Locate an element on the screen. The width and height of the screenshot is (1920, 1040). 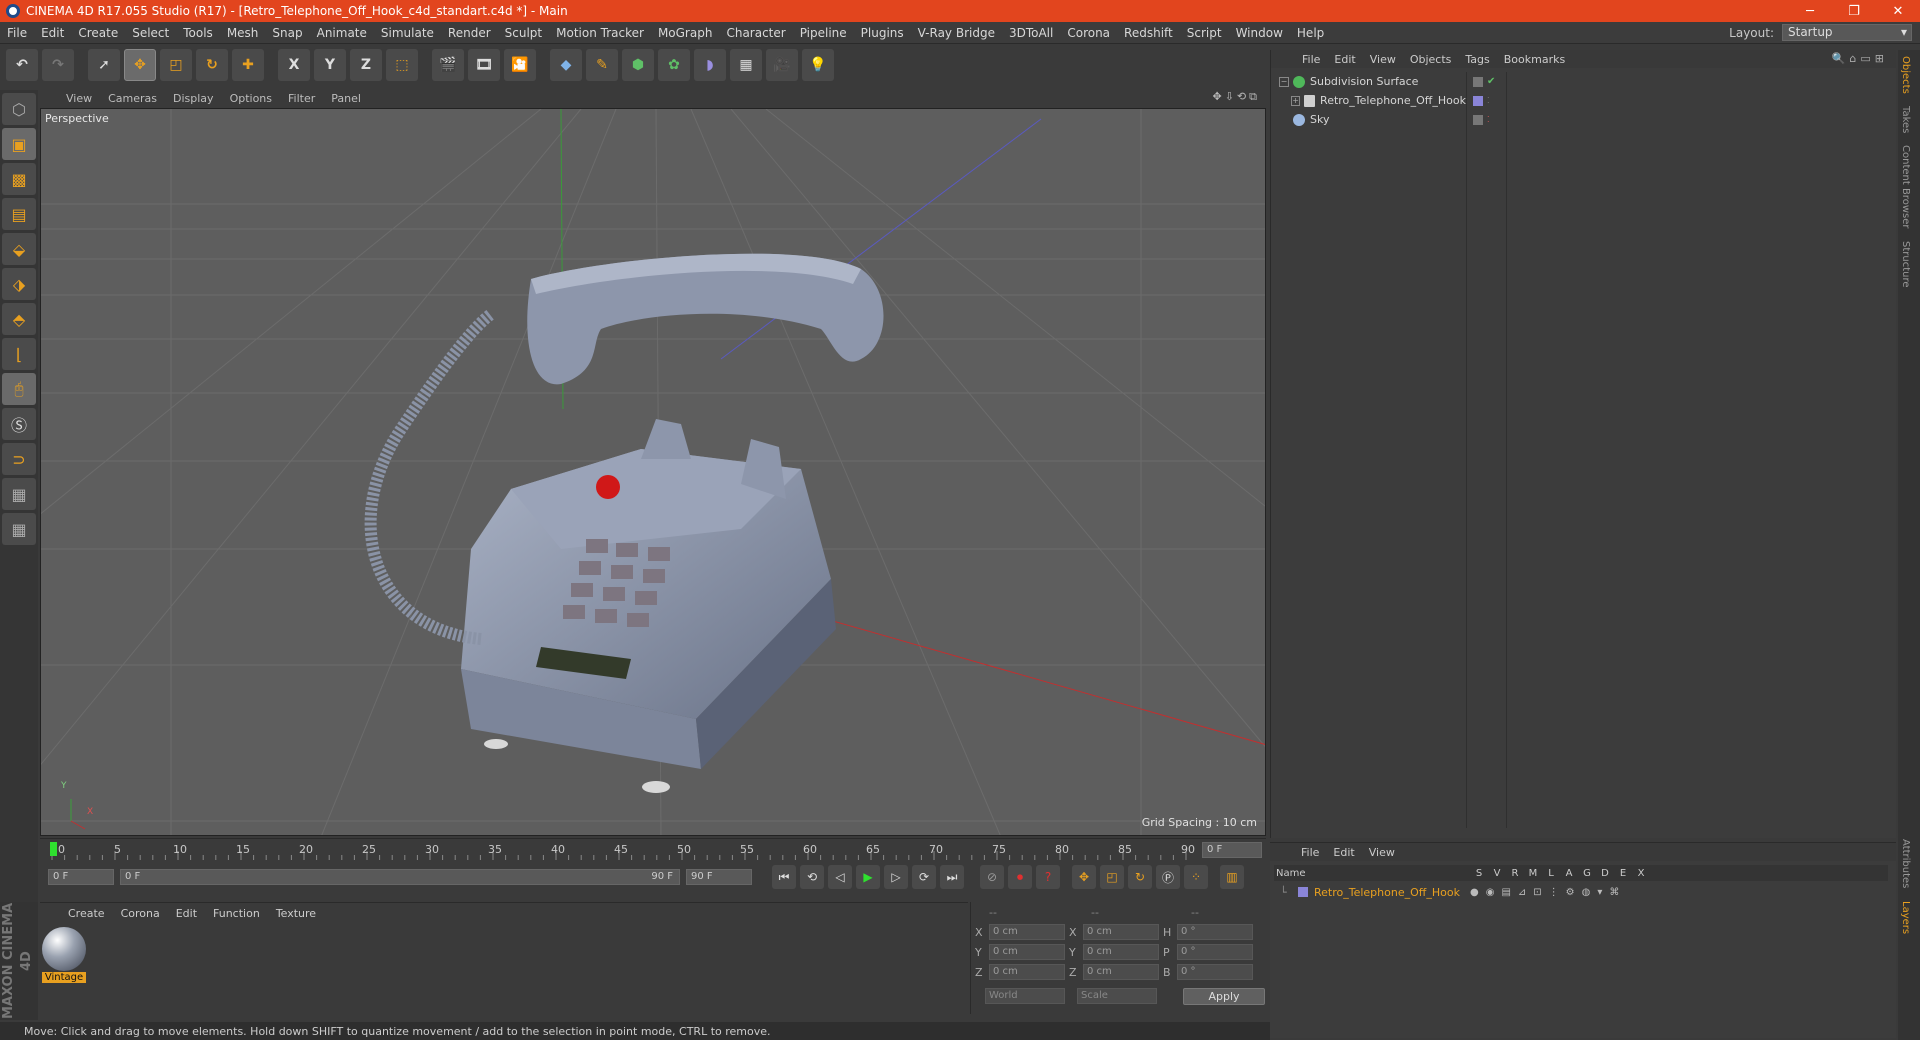
dots-icon: ⁚ is located at coordinates (1488, 100).